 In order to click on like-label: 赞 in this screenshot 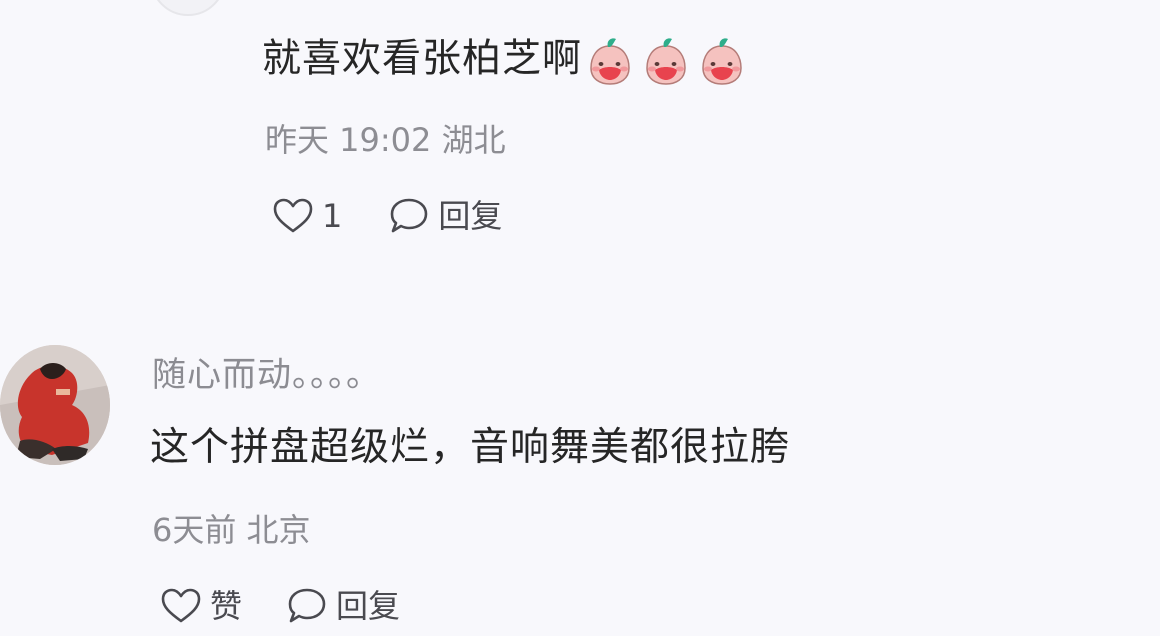, I will do `click(226, 606)`.